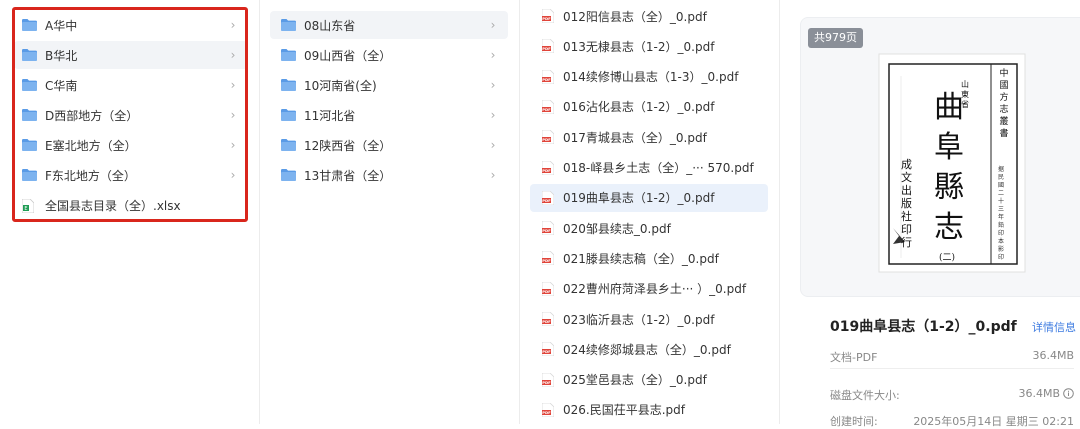  Describe the element at coordinates (779, 212) in the screenshot. I see `column-divider` at that location.